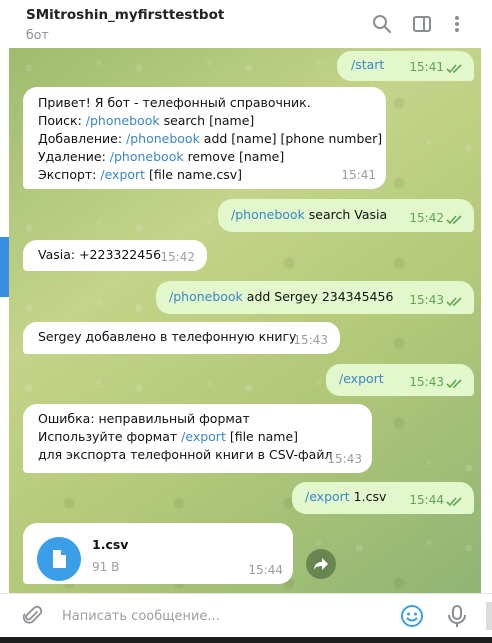 This screenshot has height=643, width=492. I want to click on chat-subtitle: бот, so click(37, 34).